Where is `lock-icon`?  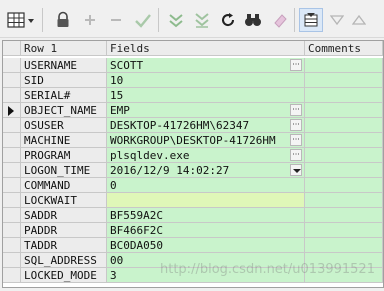
lock-icon is located at coordinates (63, 20).